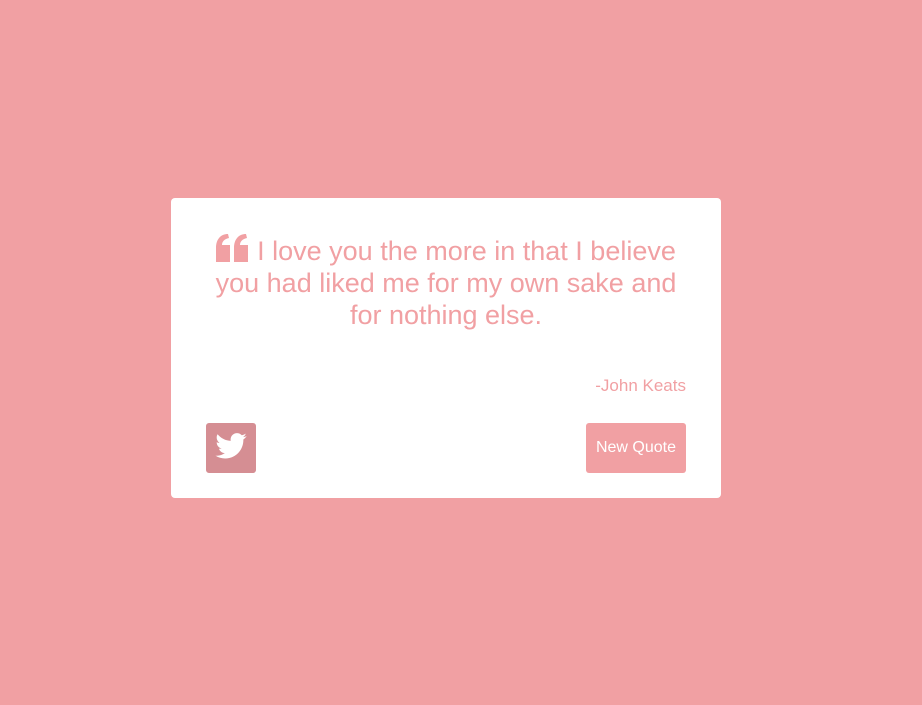  What do you see at coordinates (232, 248) in the screenshot?
I see `quote-left-icon` at bounding box center [232, 248].